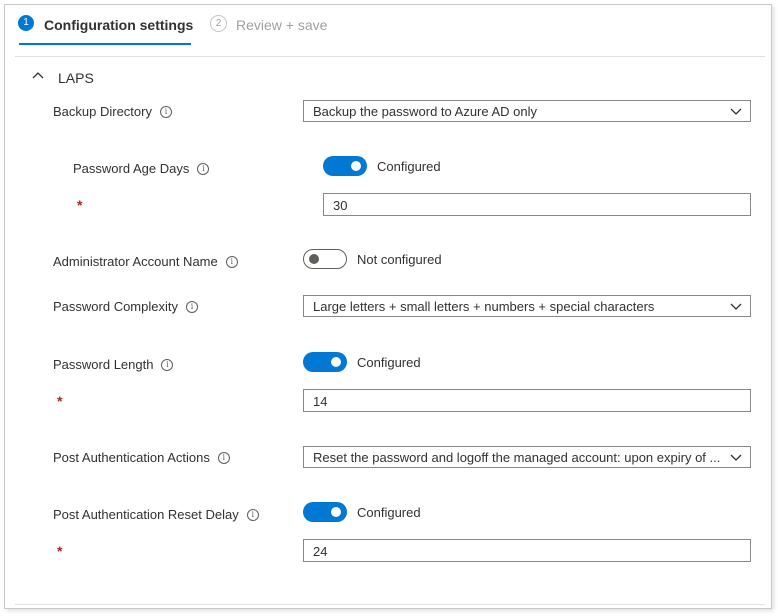  I want to click on post-auth-reset-delay-input: 24, so click(527, 550).